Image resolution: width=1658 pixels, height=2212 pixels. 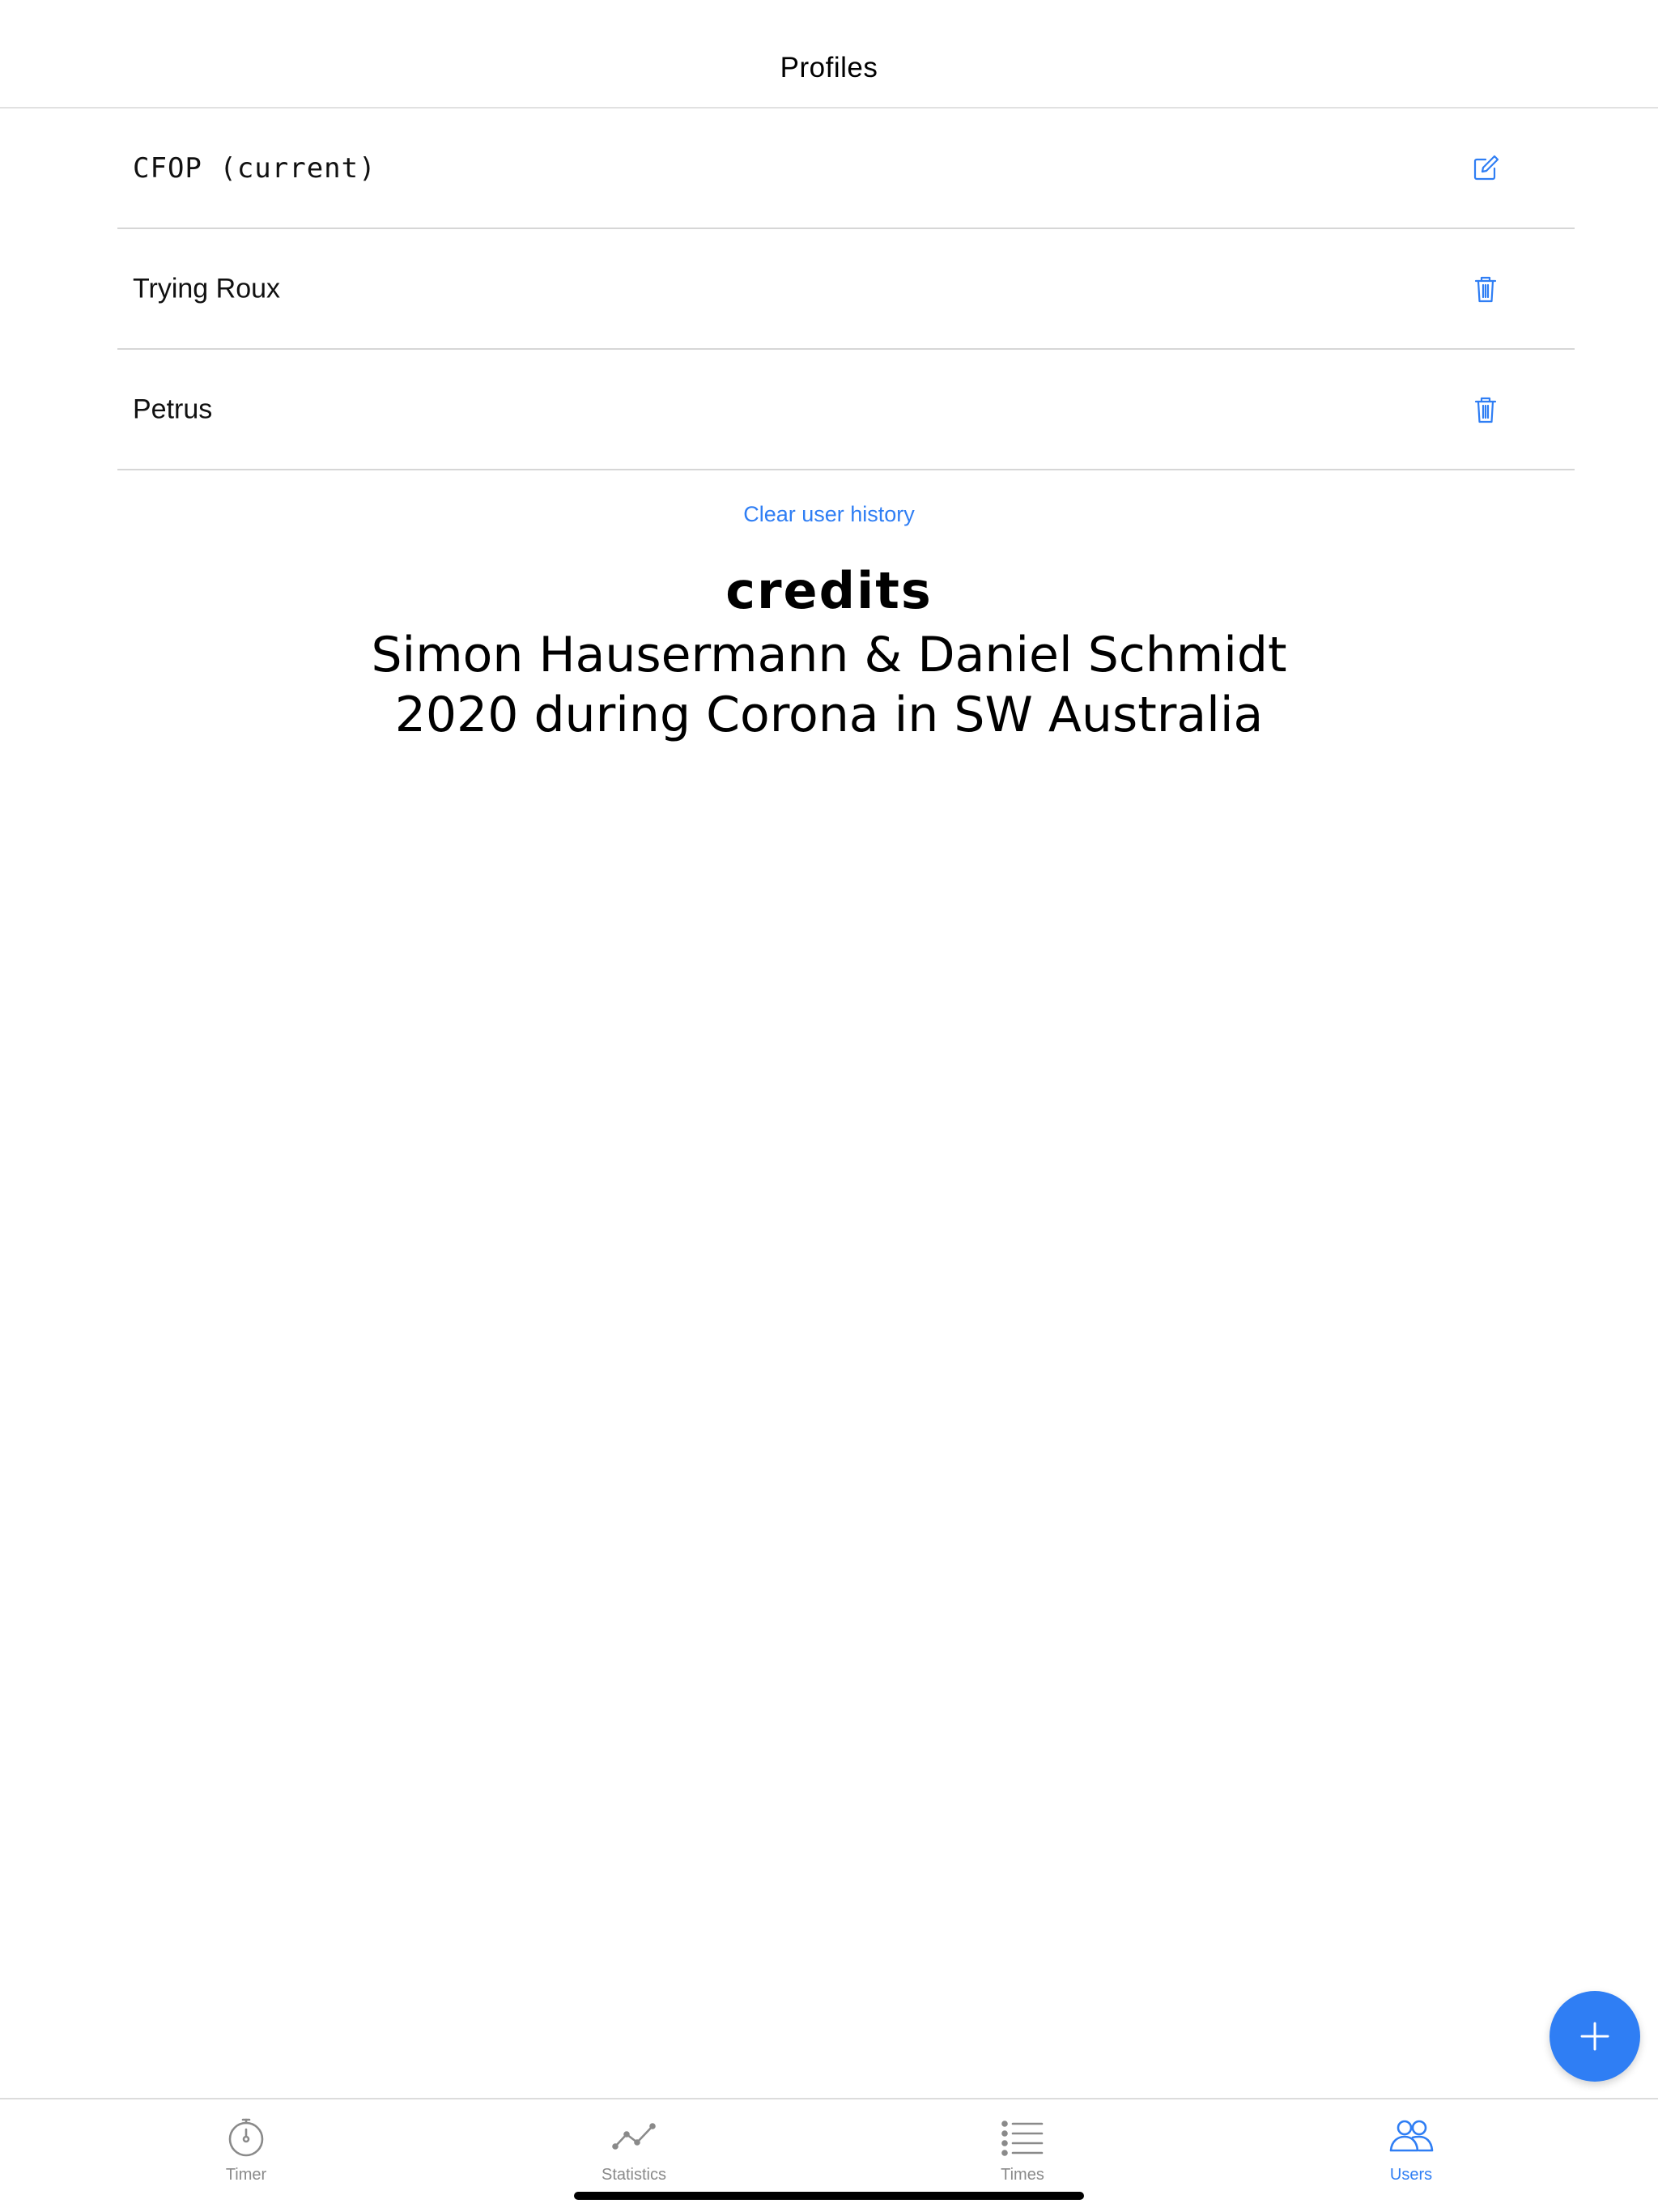 I want to click on profile-list: CFOP (current) Trying Roux Petrus, so click(x=846, y=289).